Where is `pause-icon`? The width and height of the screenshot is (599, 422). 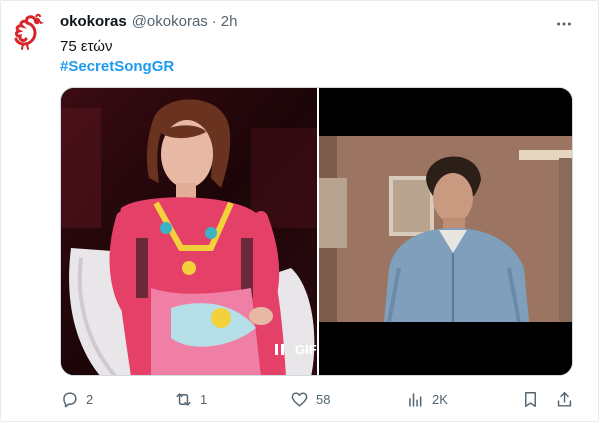 pause-icon is located at coordinates (281, 349).